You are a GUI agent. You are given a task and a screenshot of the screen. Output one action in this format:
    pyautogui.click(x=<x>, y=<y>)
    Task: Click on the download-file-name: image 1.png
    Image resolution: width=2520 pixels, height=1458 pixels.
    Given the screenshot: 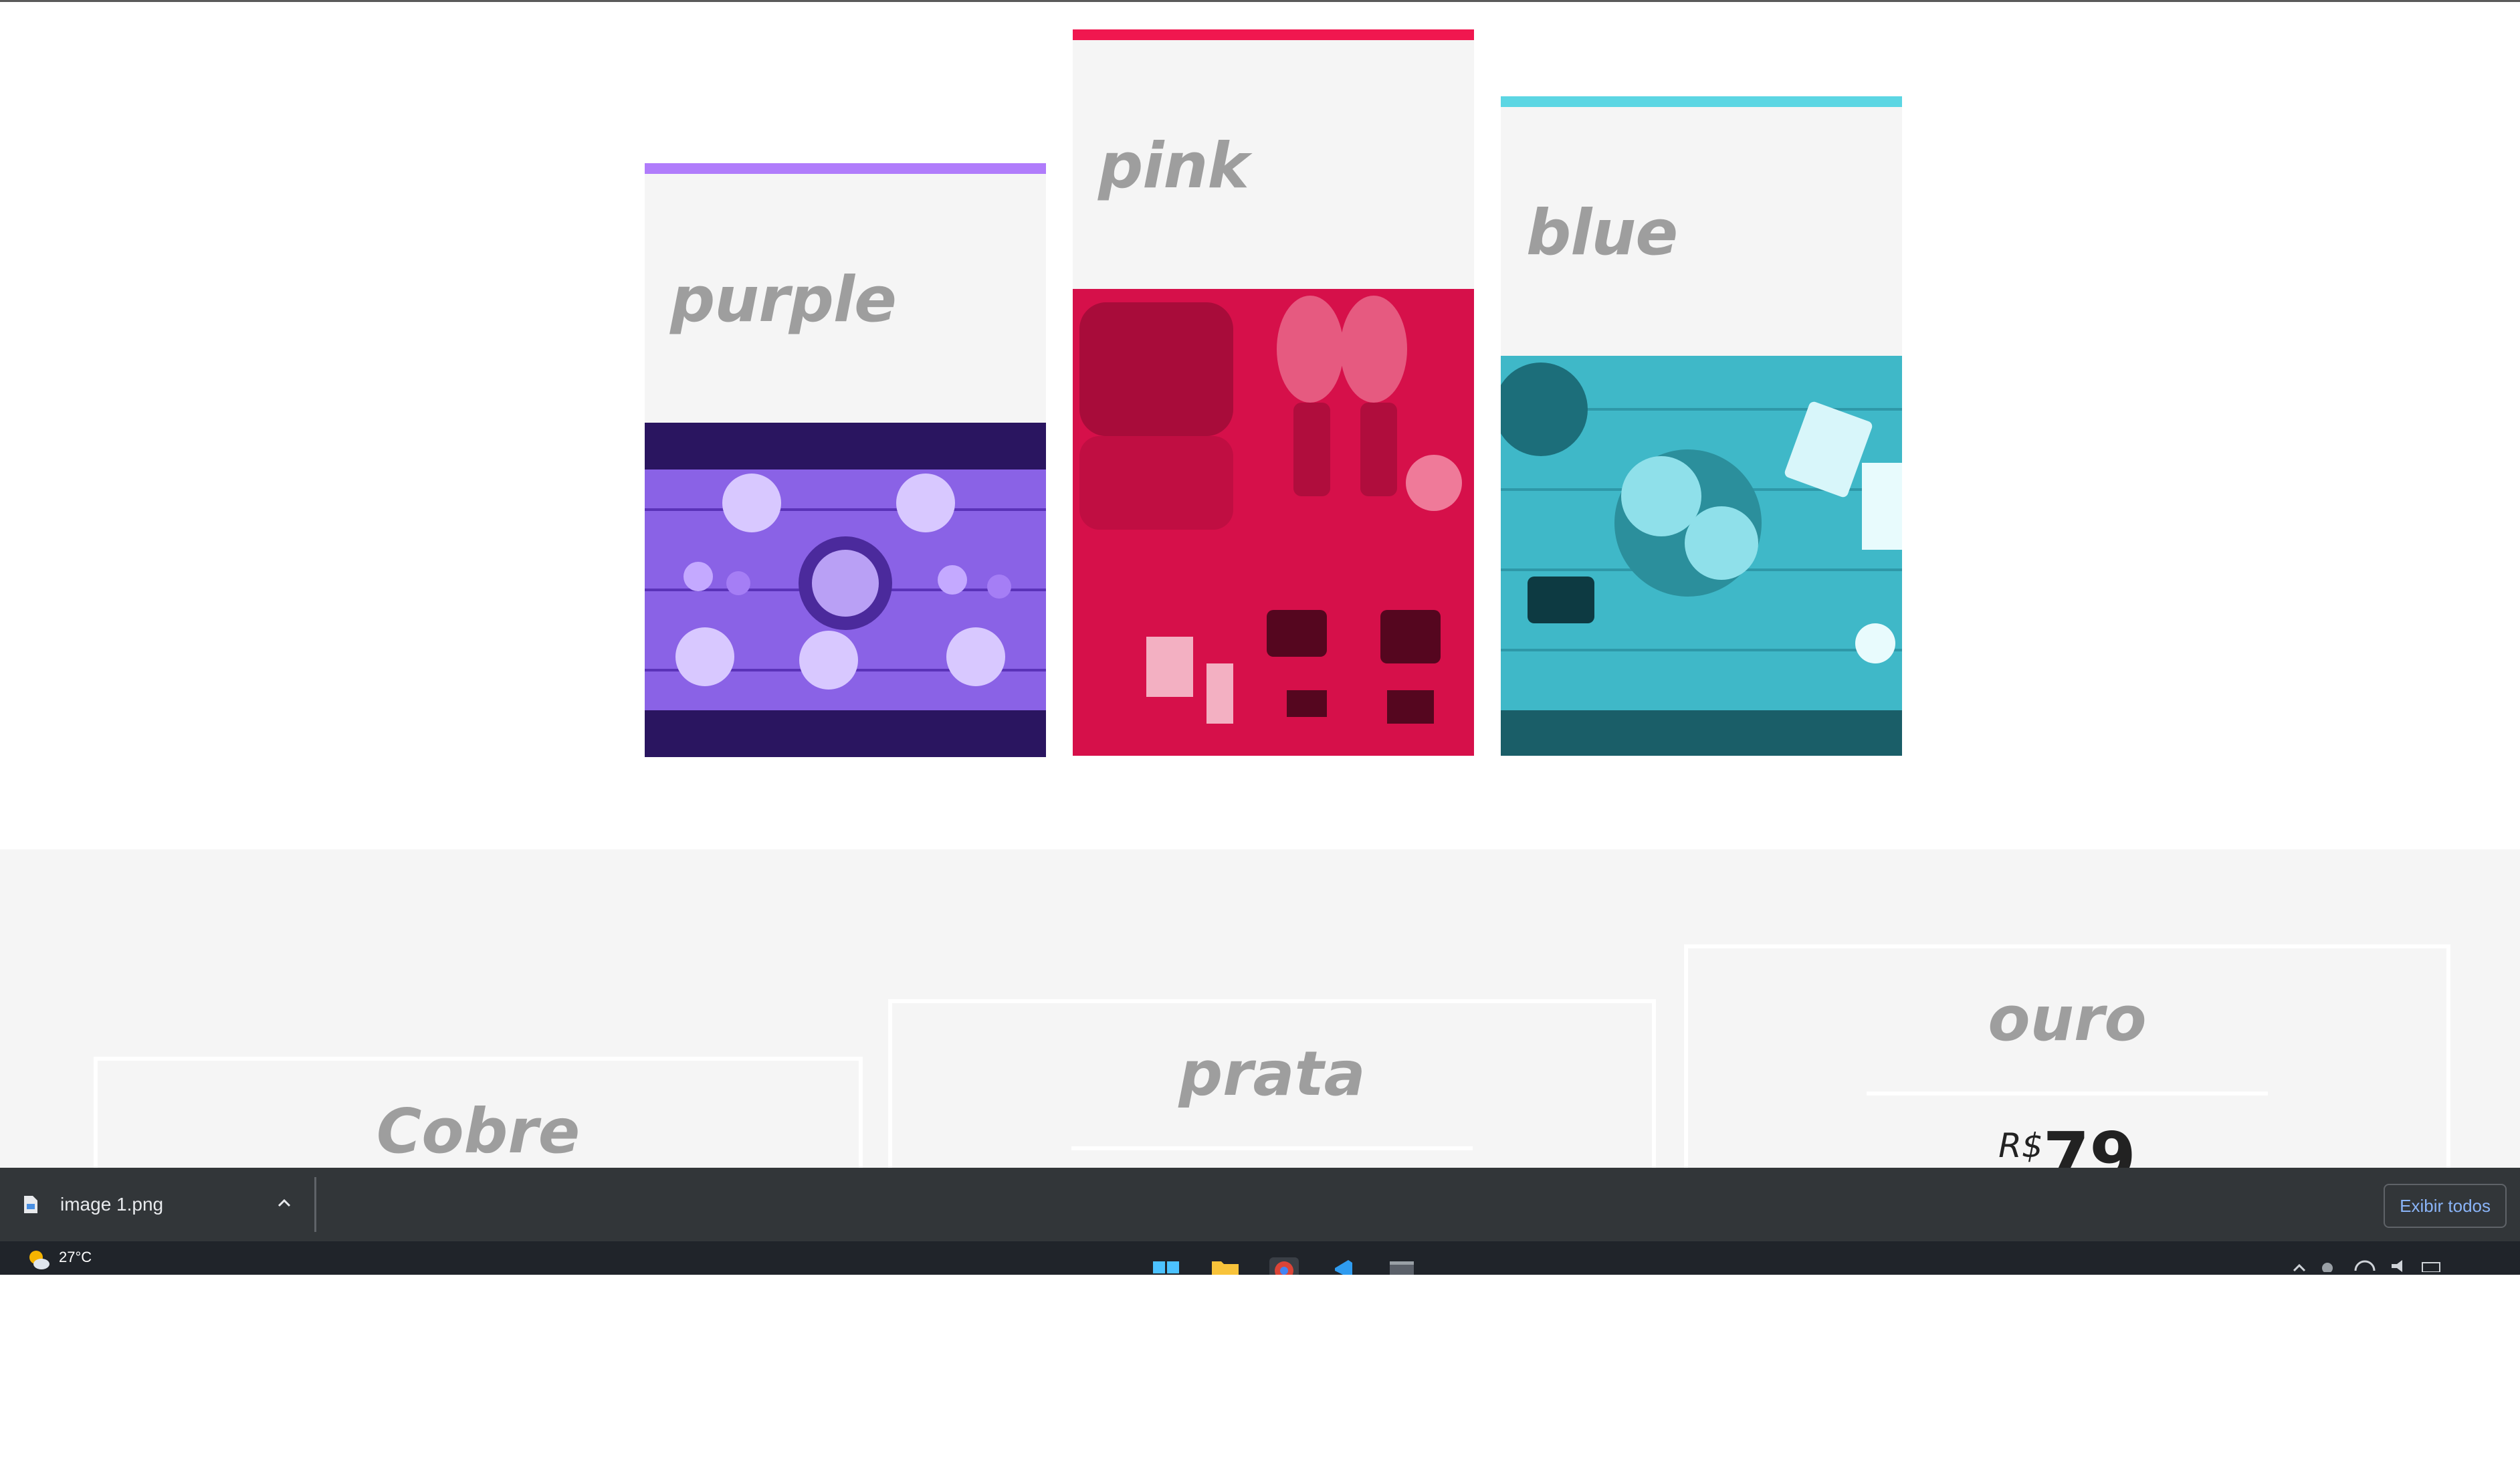 What is the action you would take?
    pyautogui.click(x=112, y=1204)
    